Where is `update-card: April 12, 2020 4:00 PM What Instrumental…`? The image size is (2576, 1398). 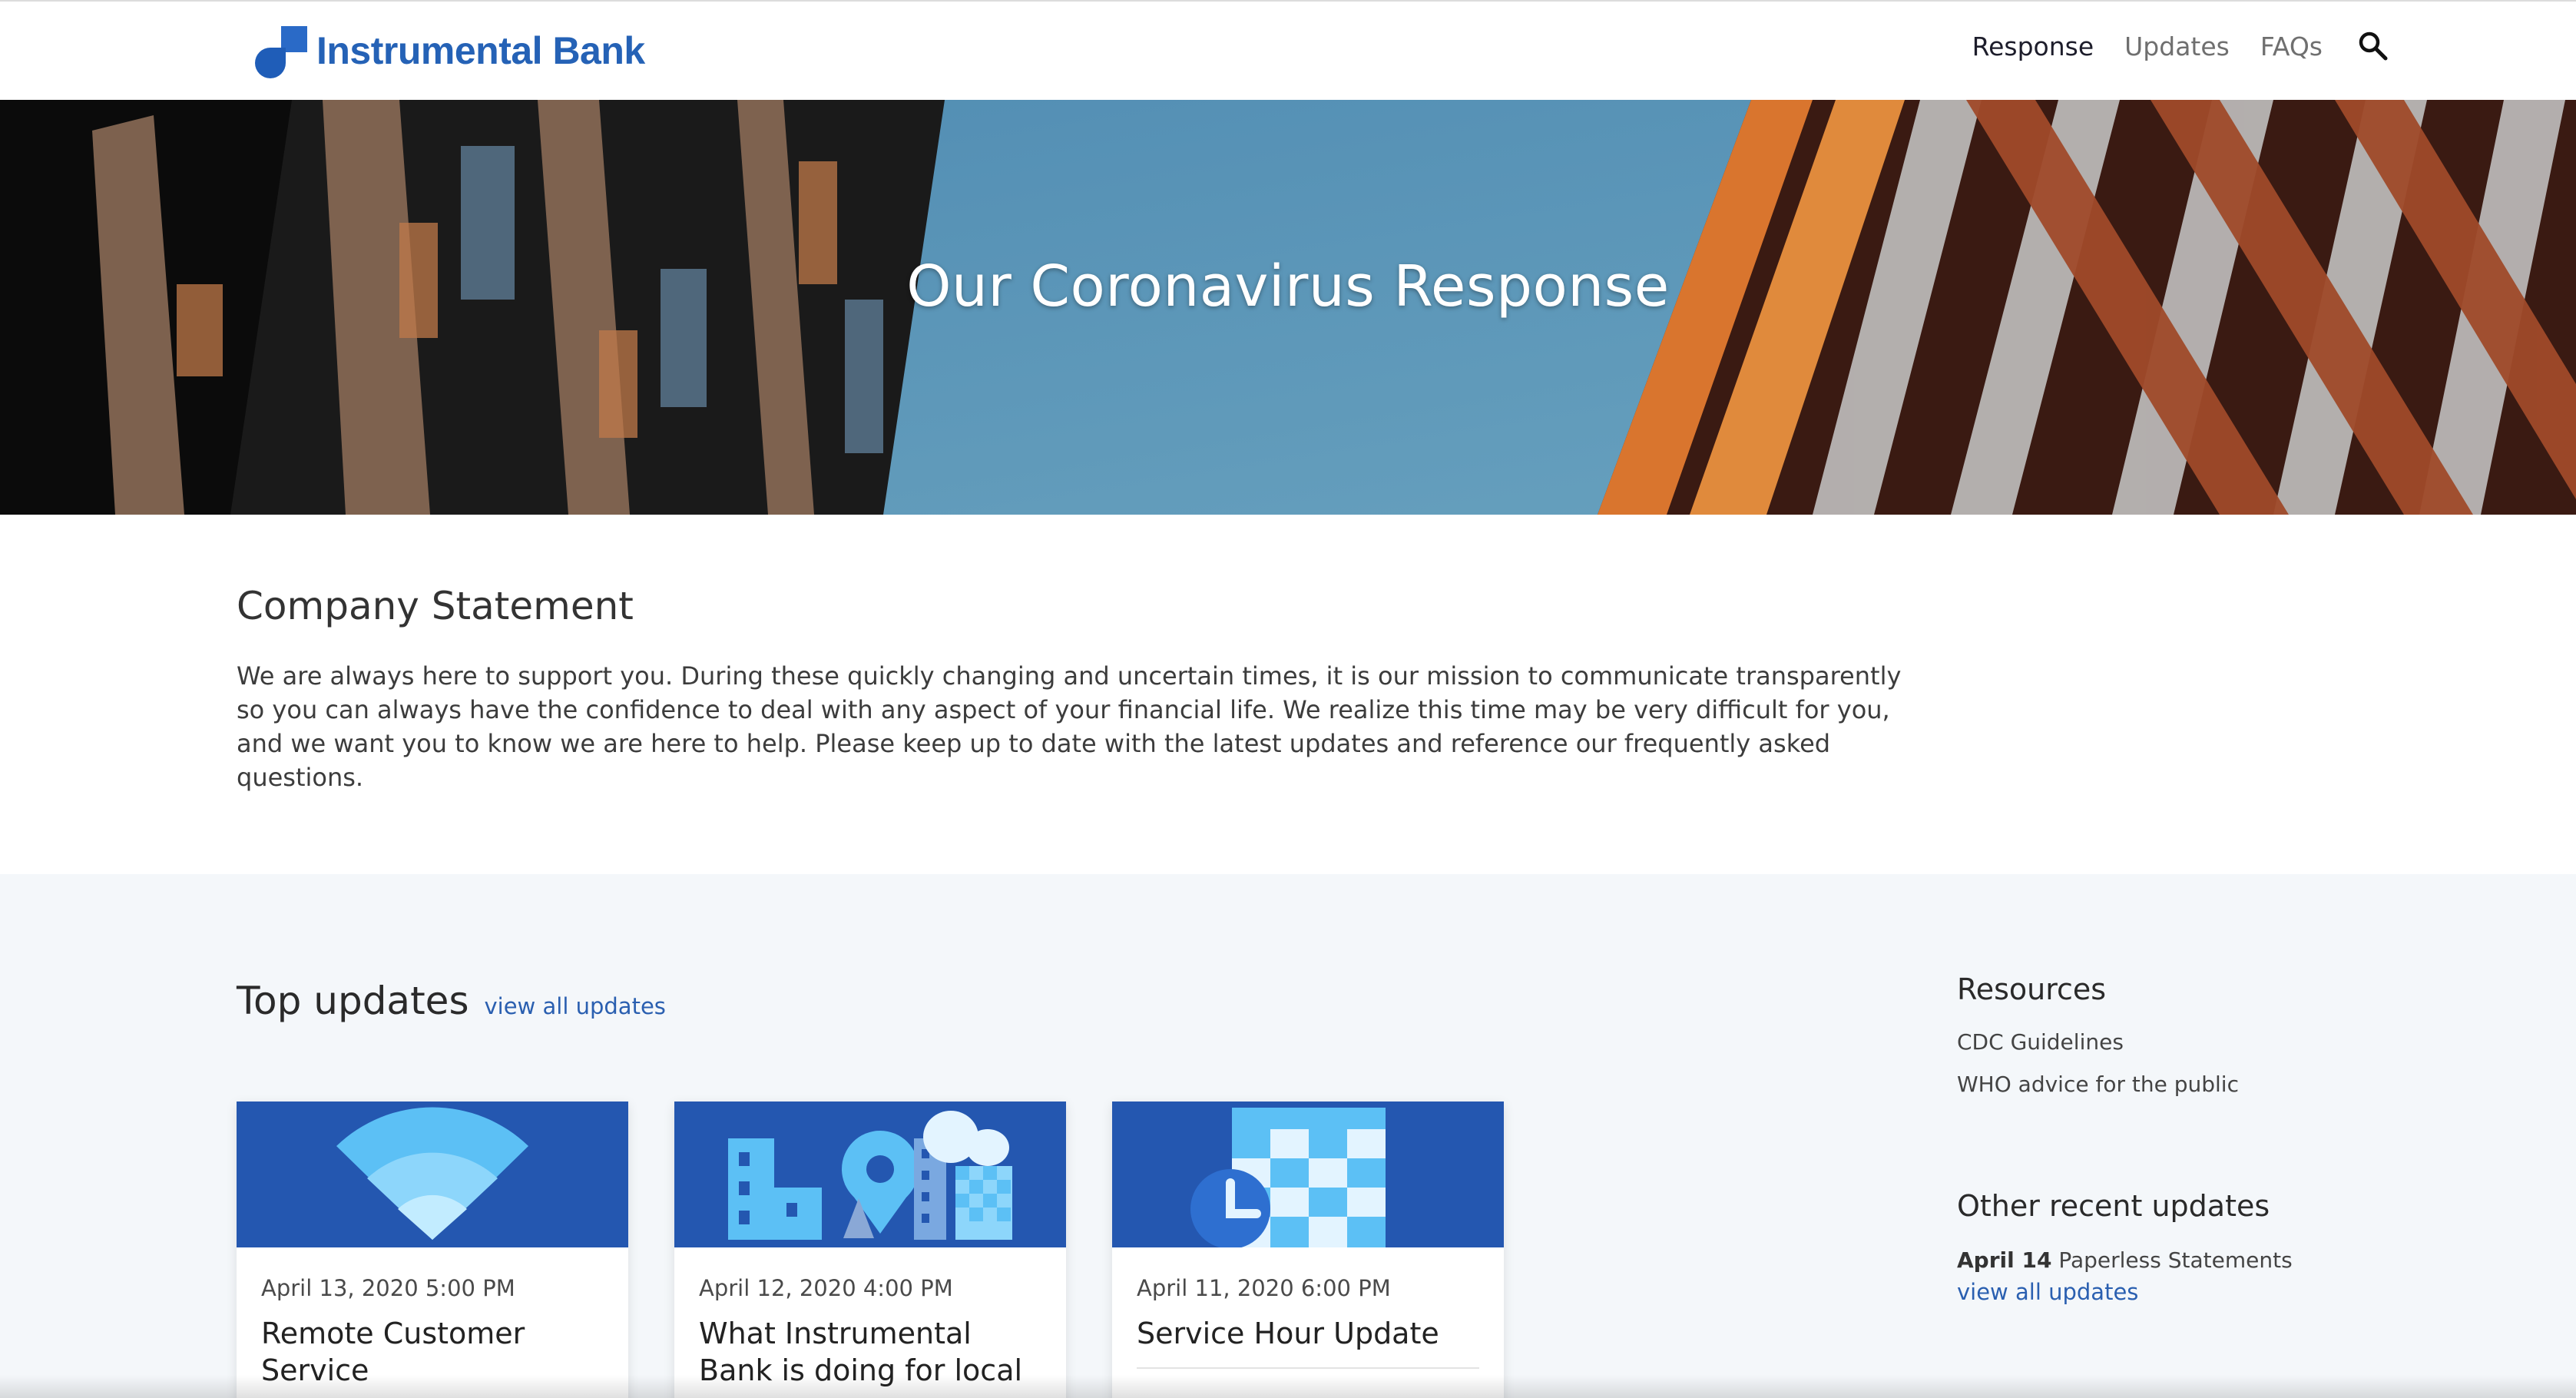
update-card: April 12, 2020 4:00 PM What Instrumental… is located at coordinates (870, 1250).